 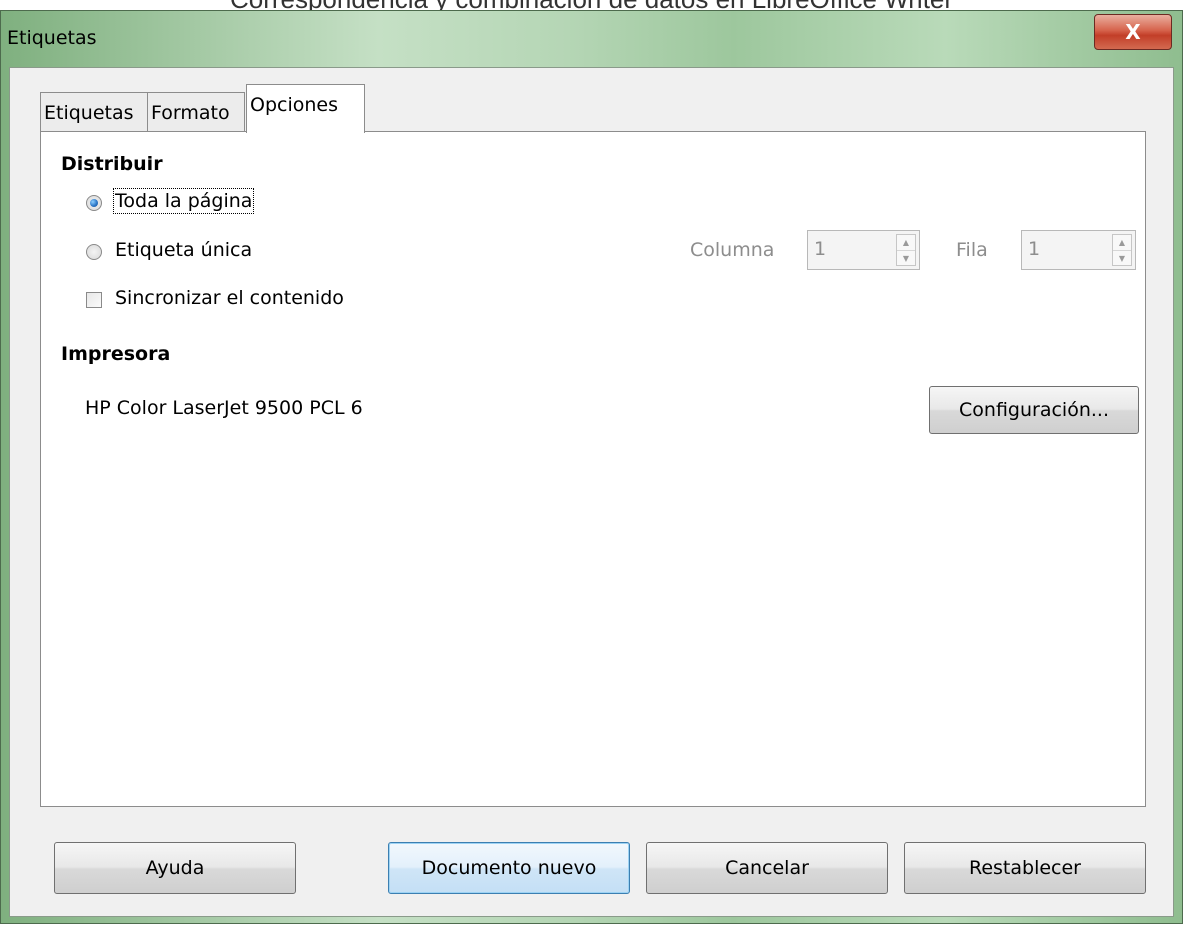 I want to click on tab-etiquetas: Etiquetas, so click(x=94, y=112).